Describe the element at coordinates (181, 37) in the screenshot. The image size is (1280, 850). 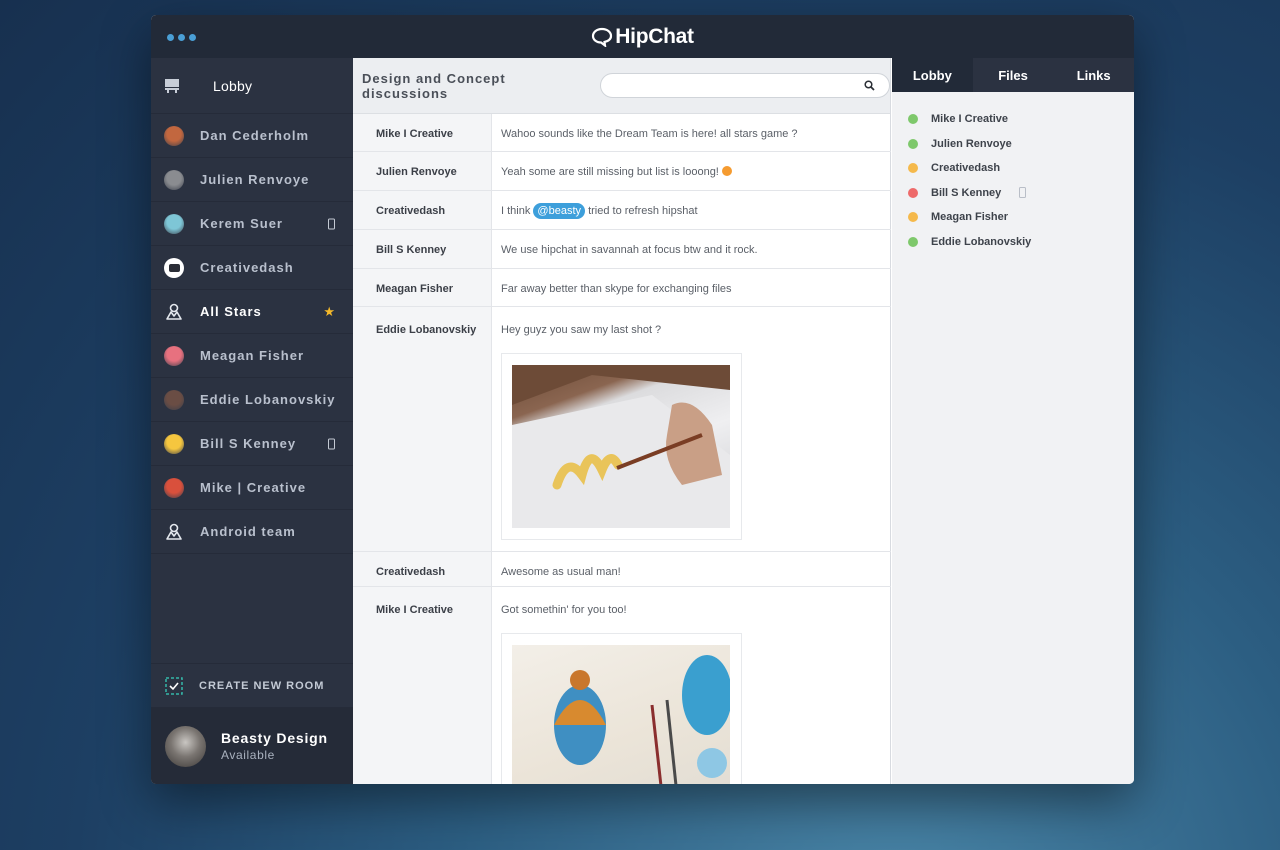
I see `window-menu-dots` at that location.